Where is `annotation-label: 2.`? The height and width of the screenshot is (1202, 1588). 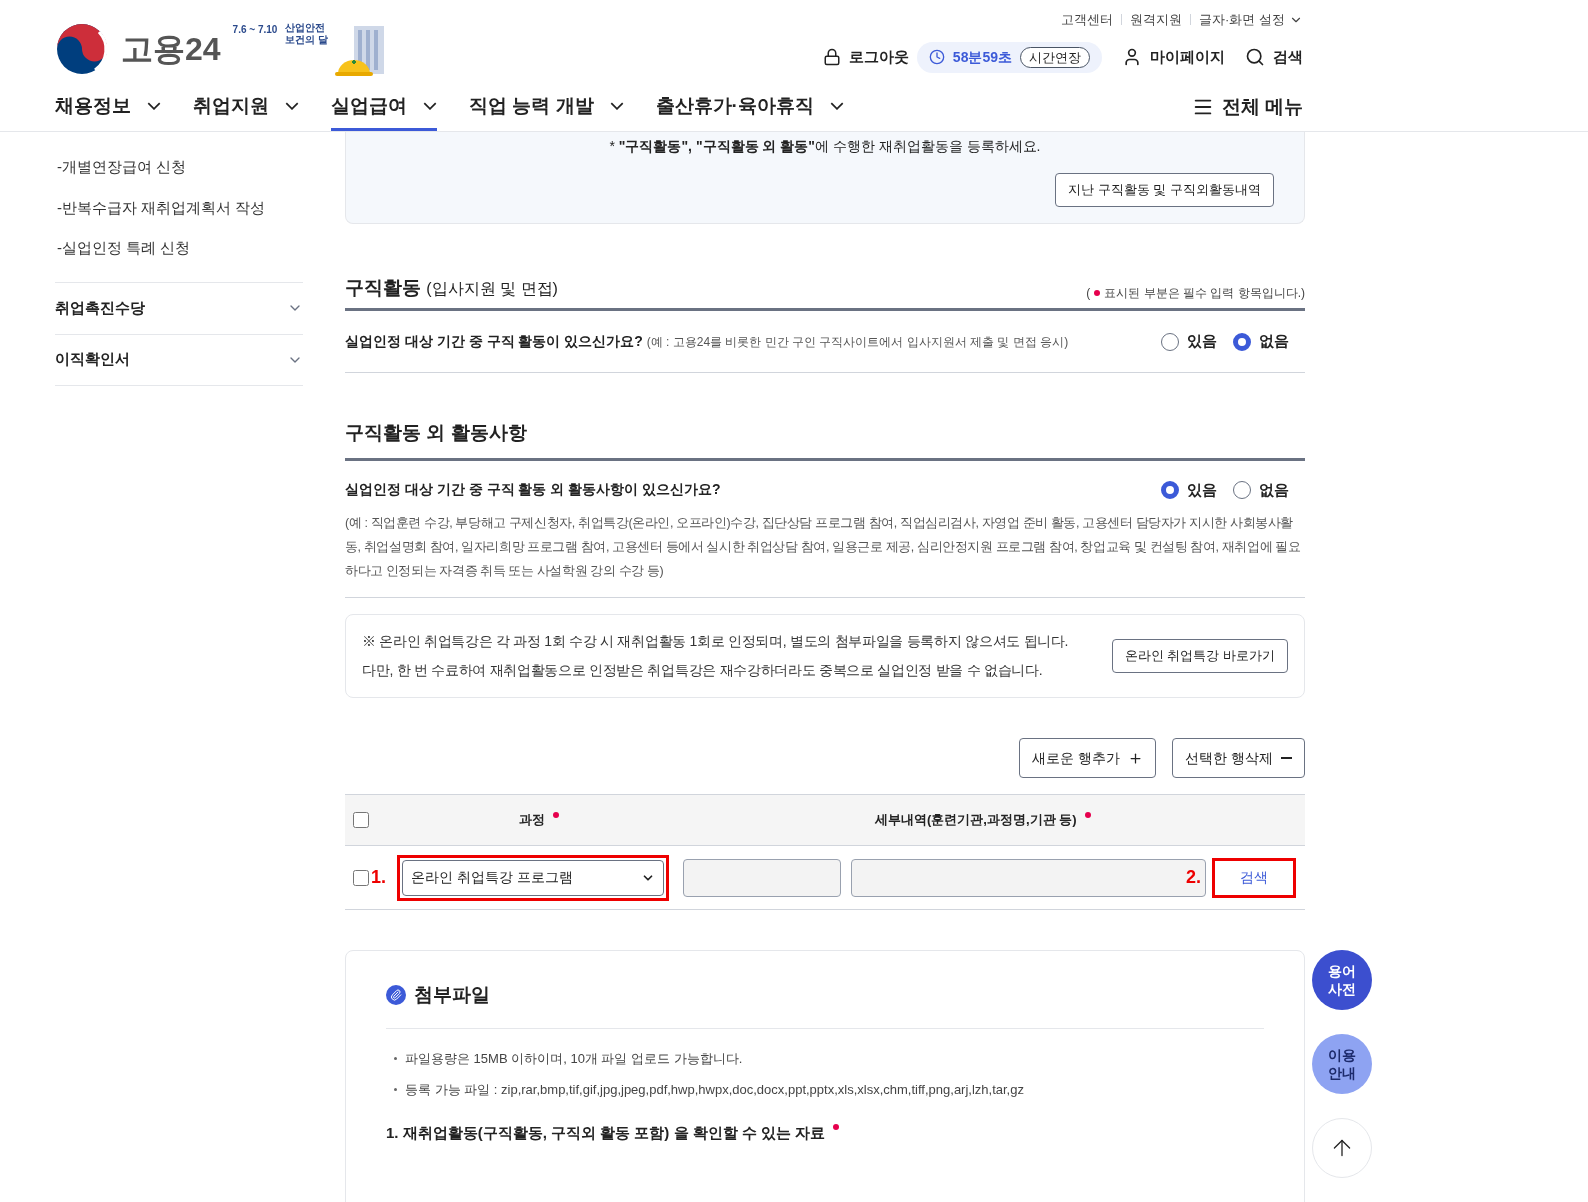
annotation-label: 2. is located at coordinates (1193, 877).